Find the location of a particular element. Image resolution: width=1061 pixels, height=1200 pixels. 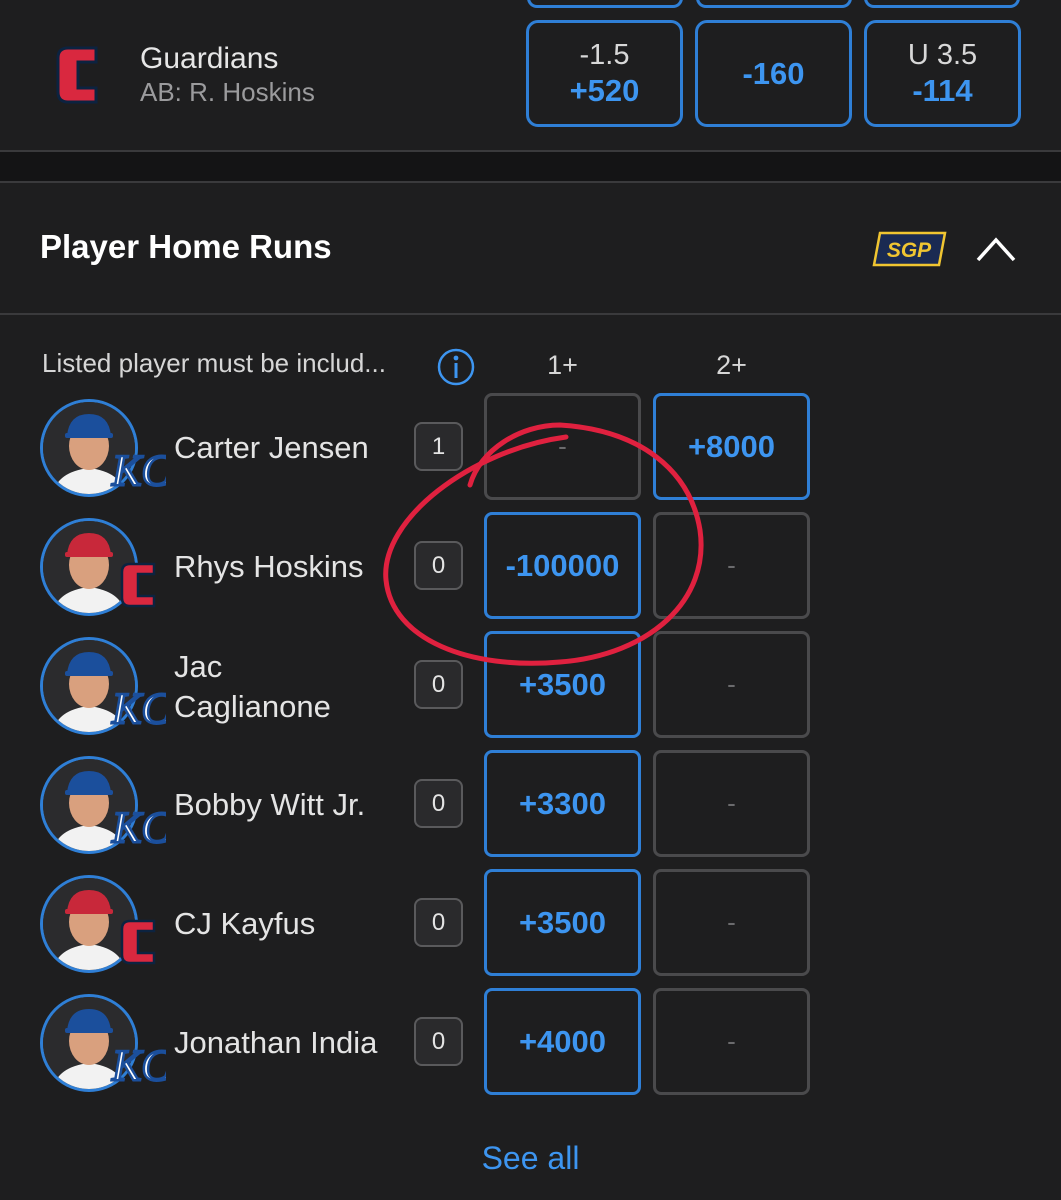

player-name: Bobby Witt Jr. is located at coordinates (270, 804).